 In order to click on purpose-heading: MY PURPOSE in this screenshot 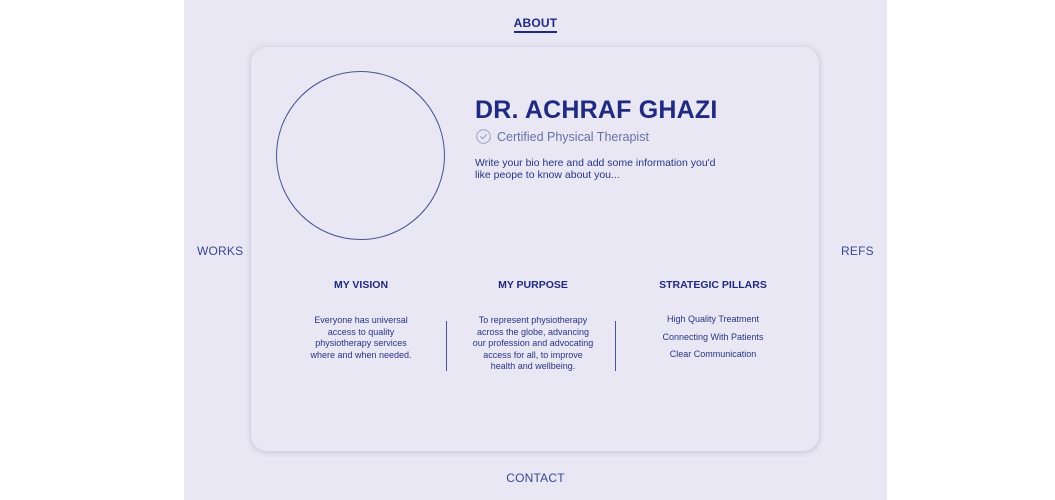, I will do `click(533, 285)`.